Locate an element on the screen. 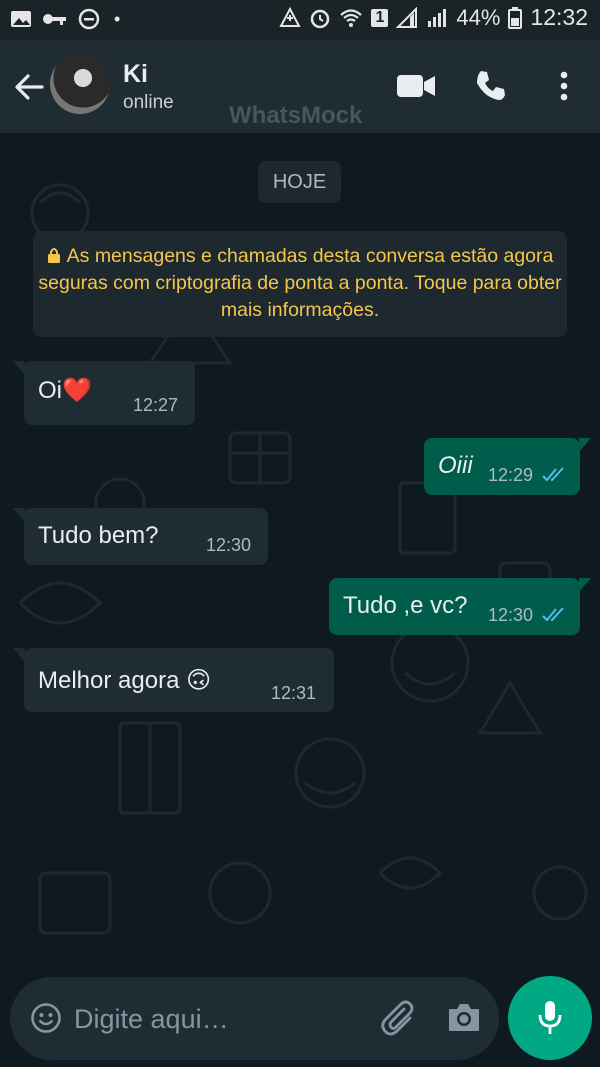  attach-icon is located at coordinates (398, 1018).